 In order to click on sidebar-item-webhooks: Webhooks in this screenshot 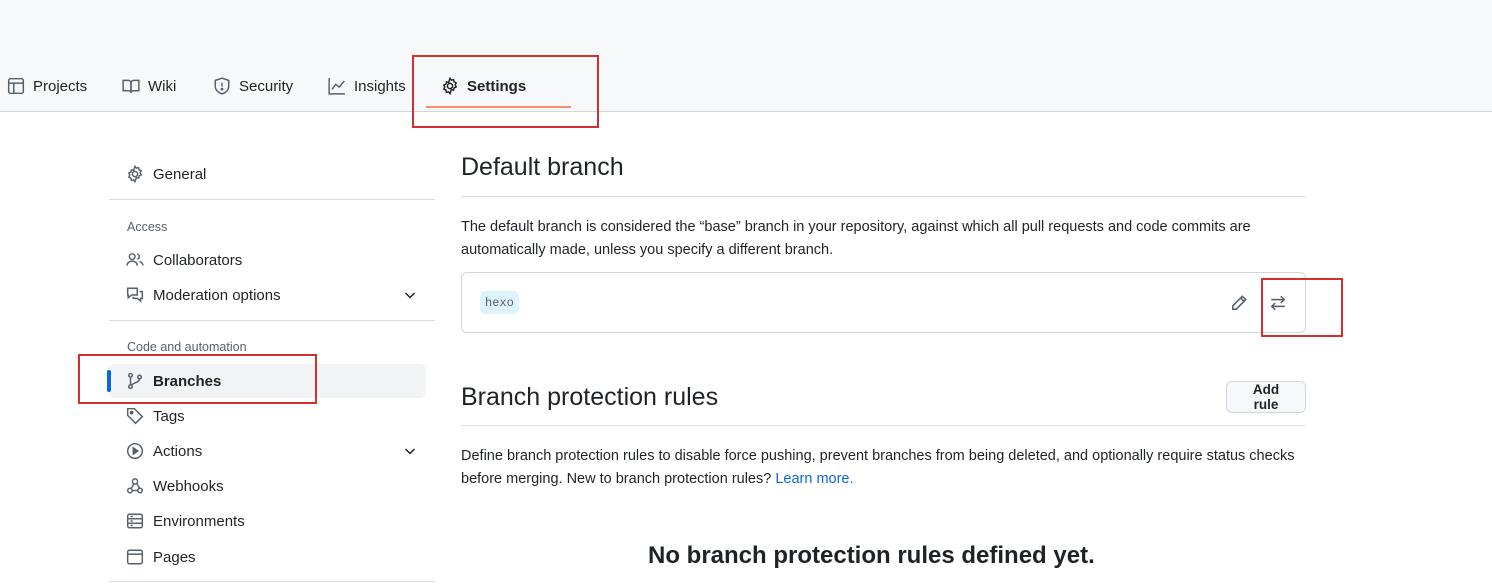, I will do `click(267, 486)`.